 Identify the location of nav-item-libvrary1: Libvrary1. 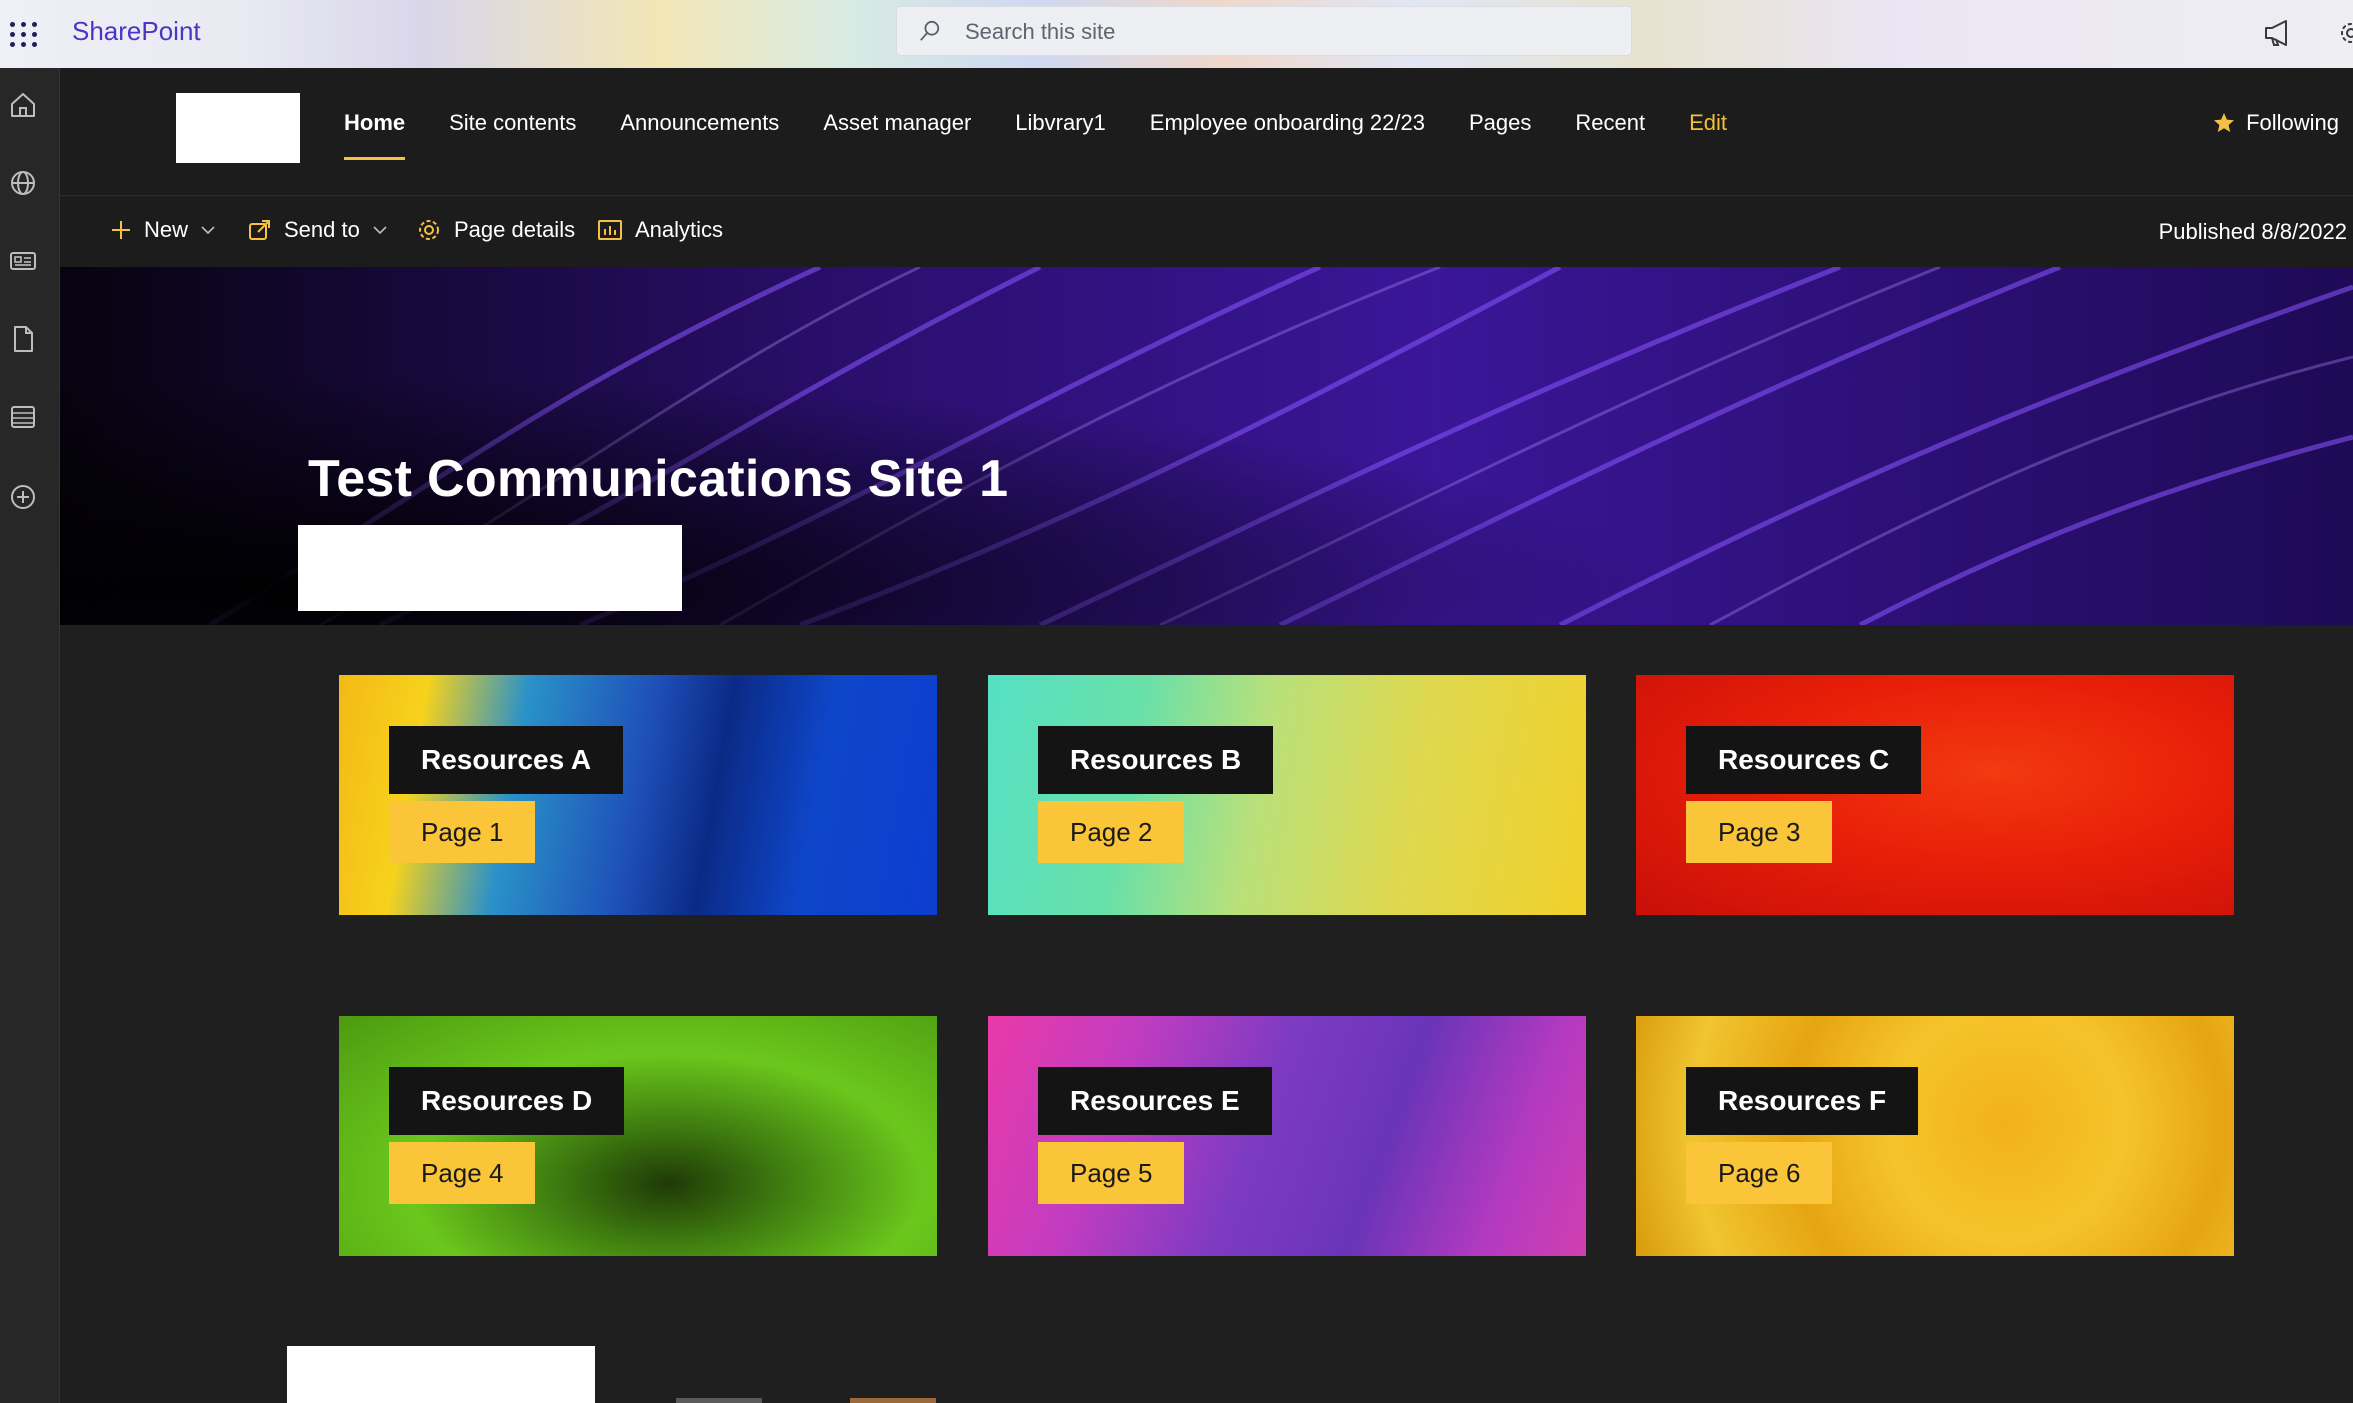
(1060, 135).